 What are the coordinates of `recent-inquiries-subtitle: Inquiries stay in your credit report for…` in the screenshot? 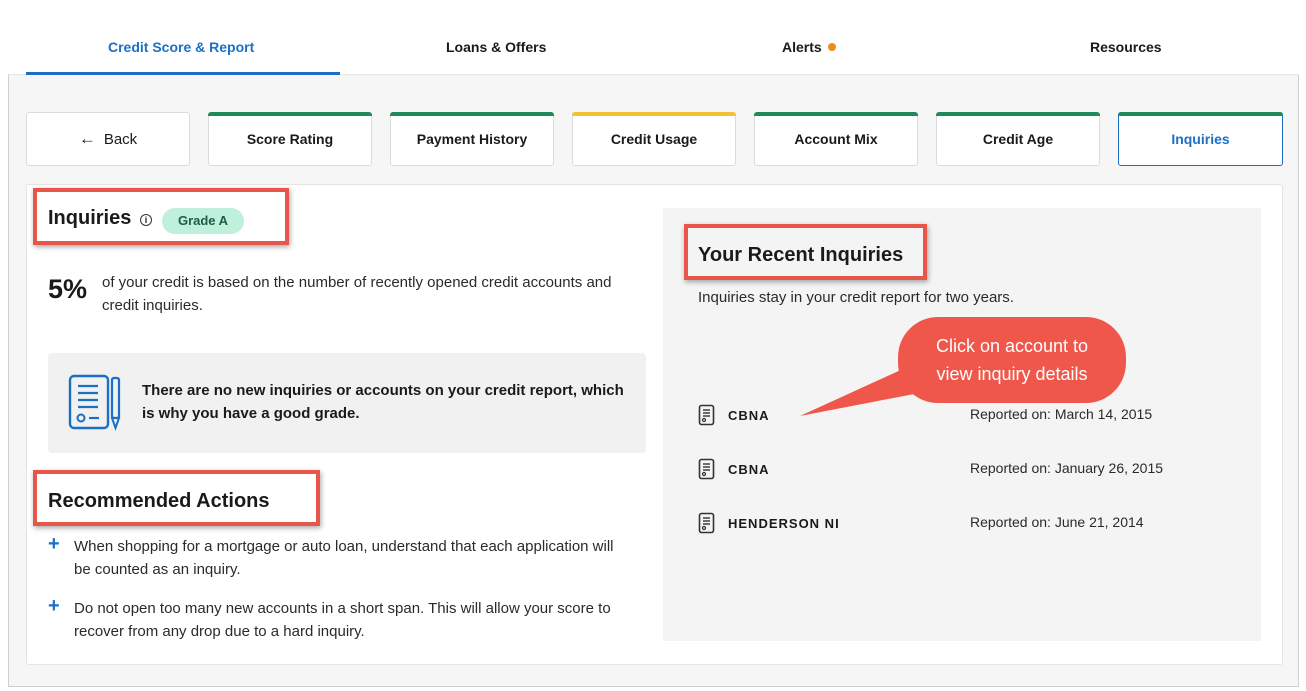 It's located at (856, 297).